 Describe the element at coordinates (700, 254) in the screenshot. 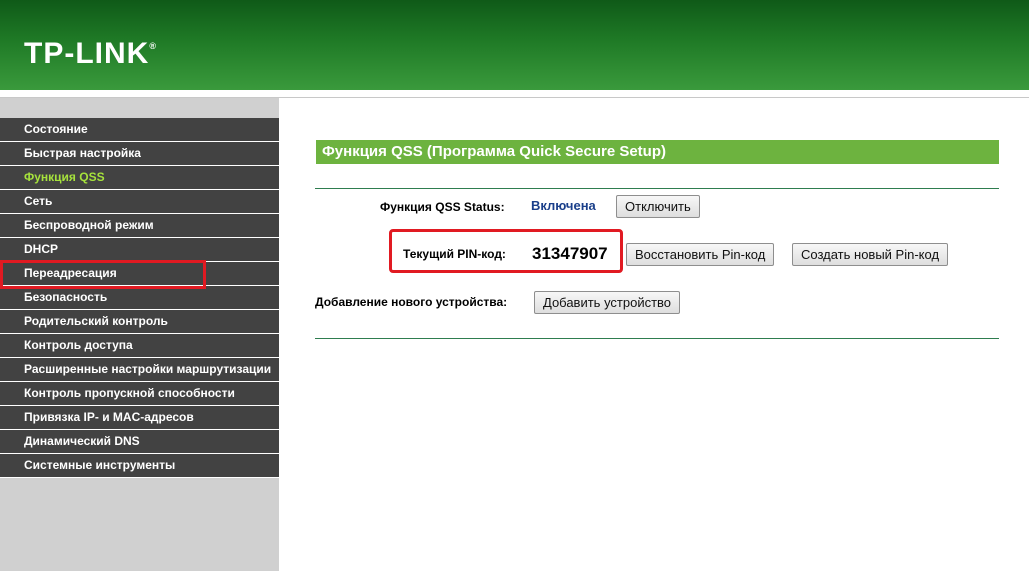

I see `restore-pin-button: Восстановить Pin-код` at that location.